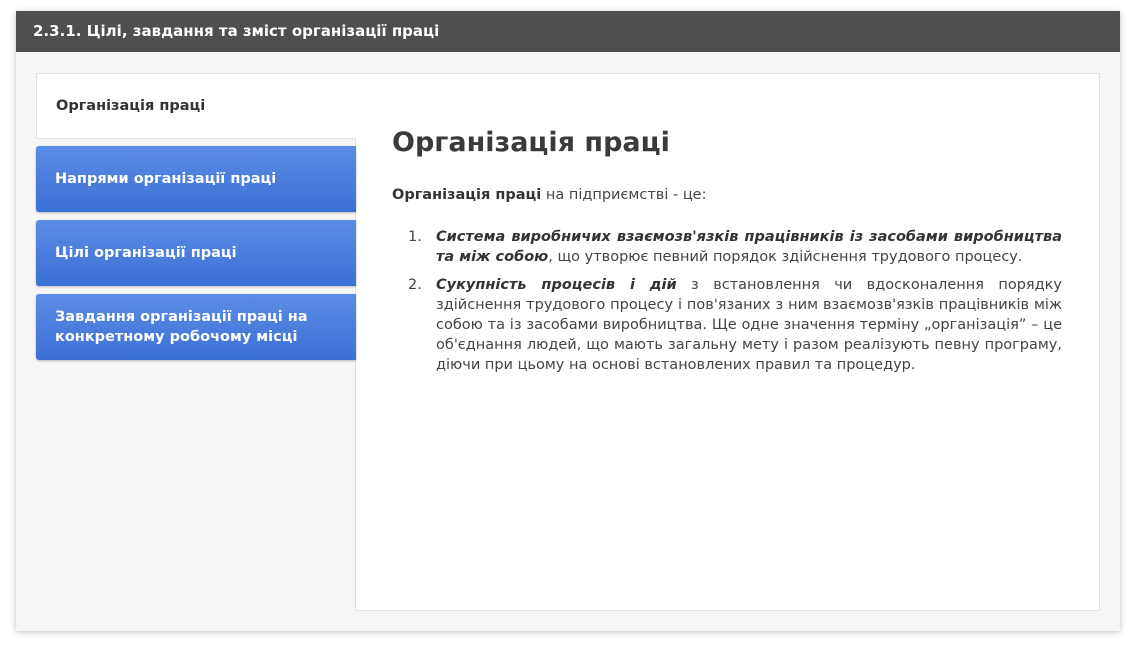 The width and height of the screenshot is (1136, 653). I want to click on content-heading: Організація праці, so click(531, 142).